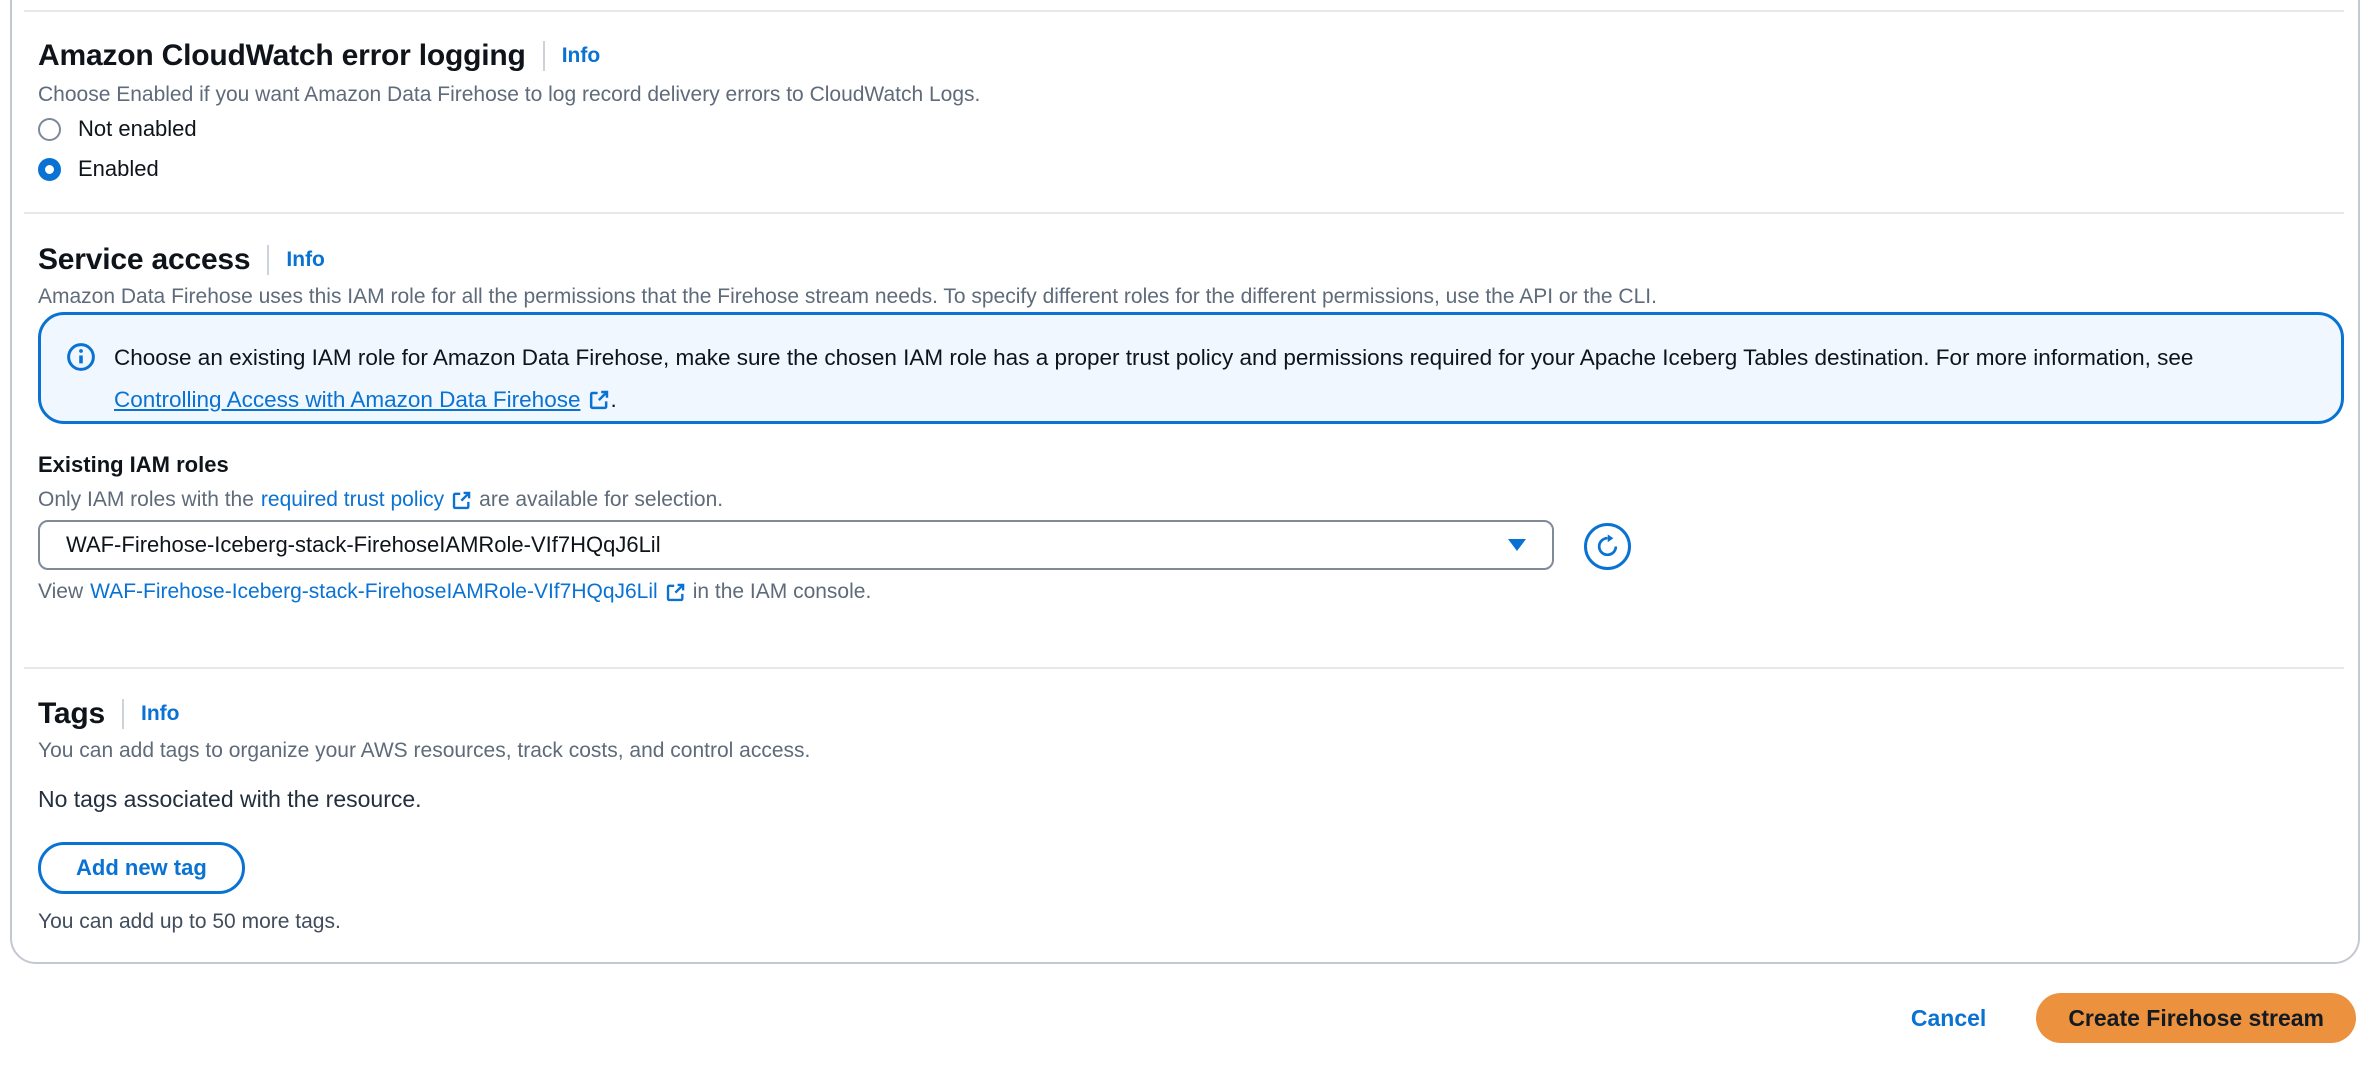  What do you see at coordinates (141, 868) in the screenshot?
I see `add-new-tag-button: Add new tag` at bounding box center [141, 868].